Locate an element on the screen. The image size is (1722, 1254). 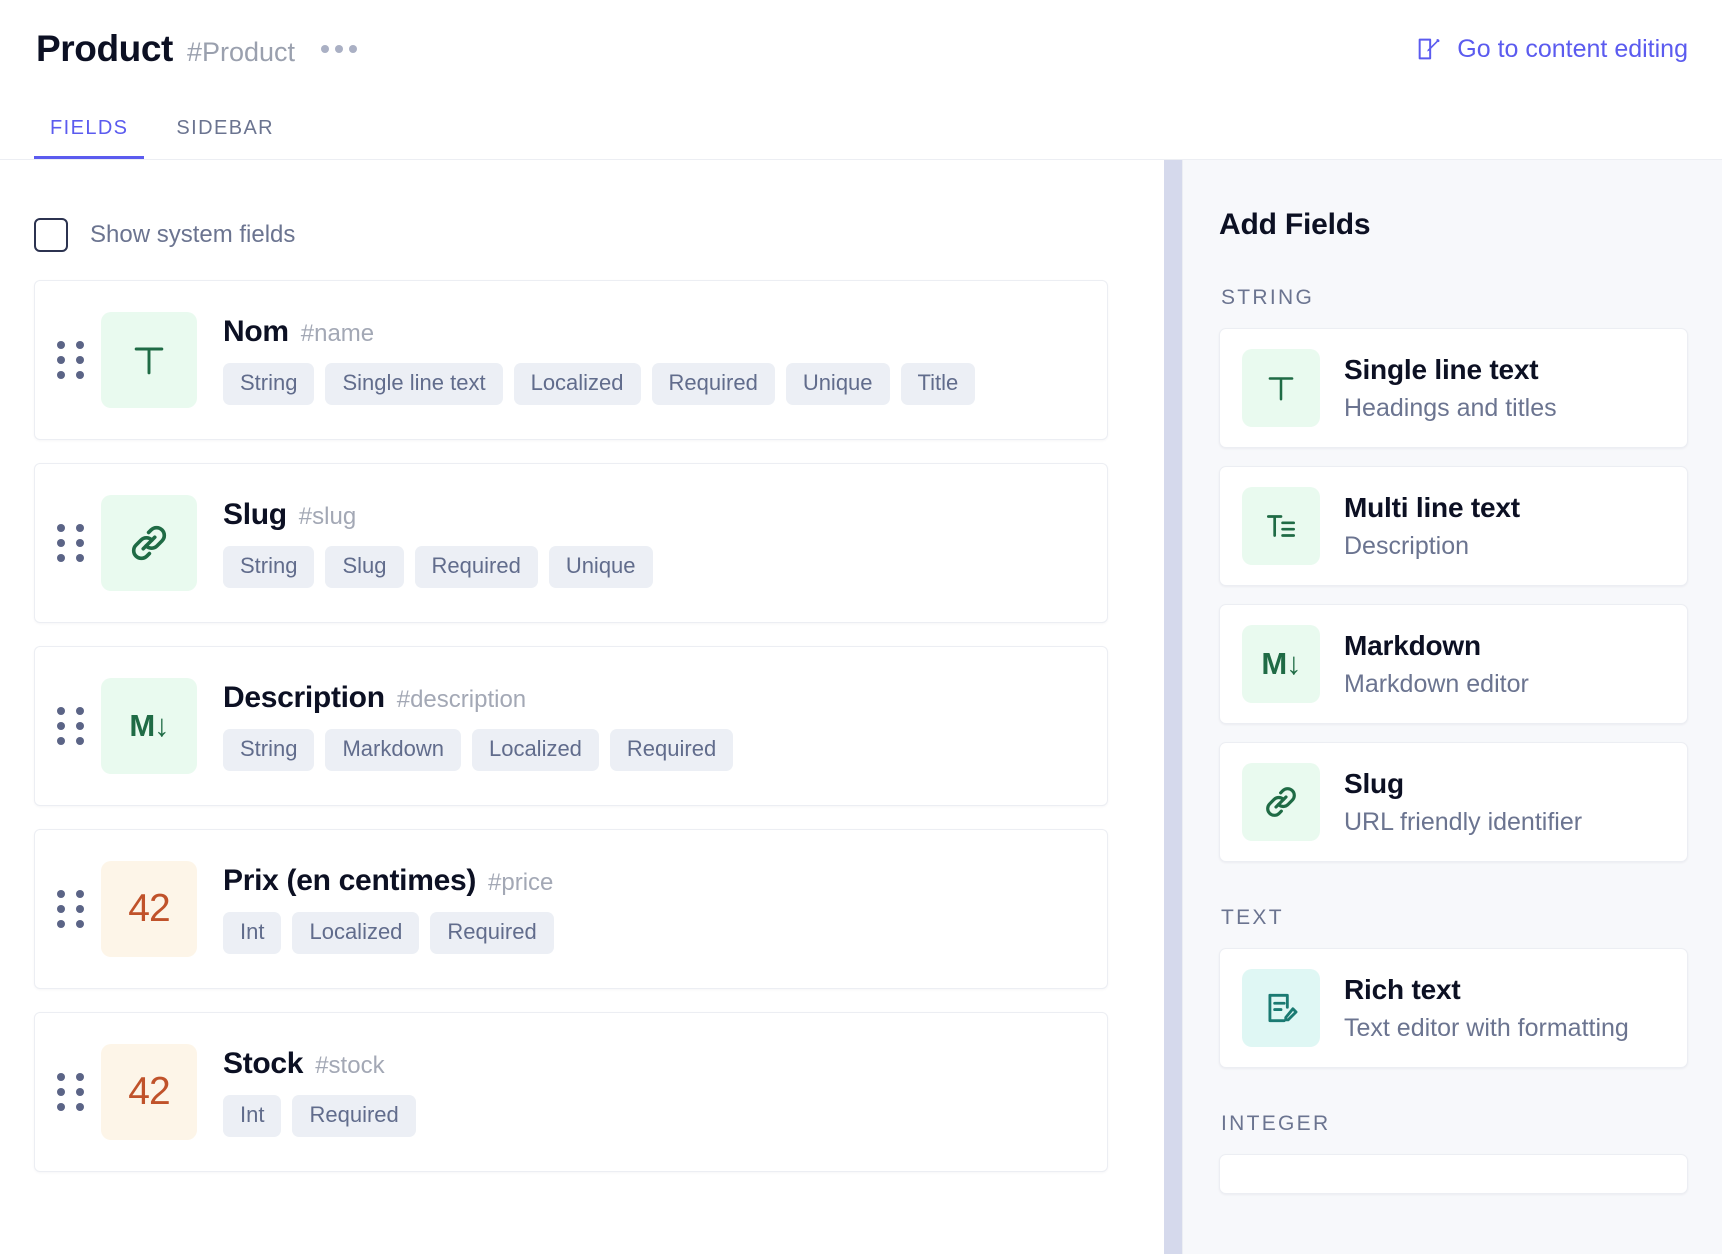
title-block: Product #Product is located at coordinates (198, 49).